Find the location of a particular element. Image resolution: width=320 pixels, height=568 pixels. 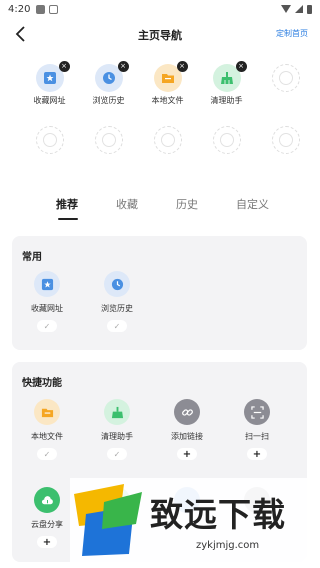

item-label: 本地文件 is located at coordinates (47, 436).